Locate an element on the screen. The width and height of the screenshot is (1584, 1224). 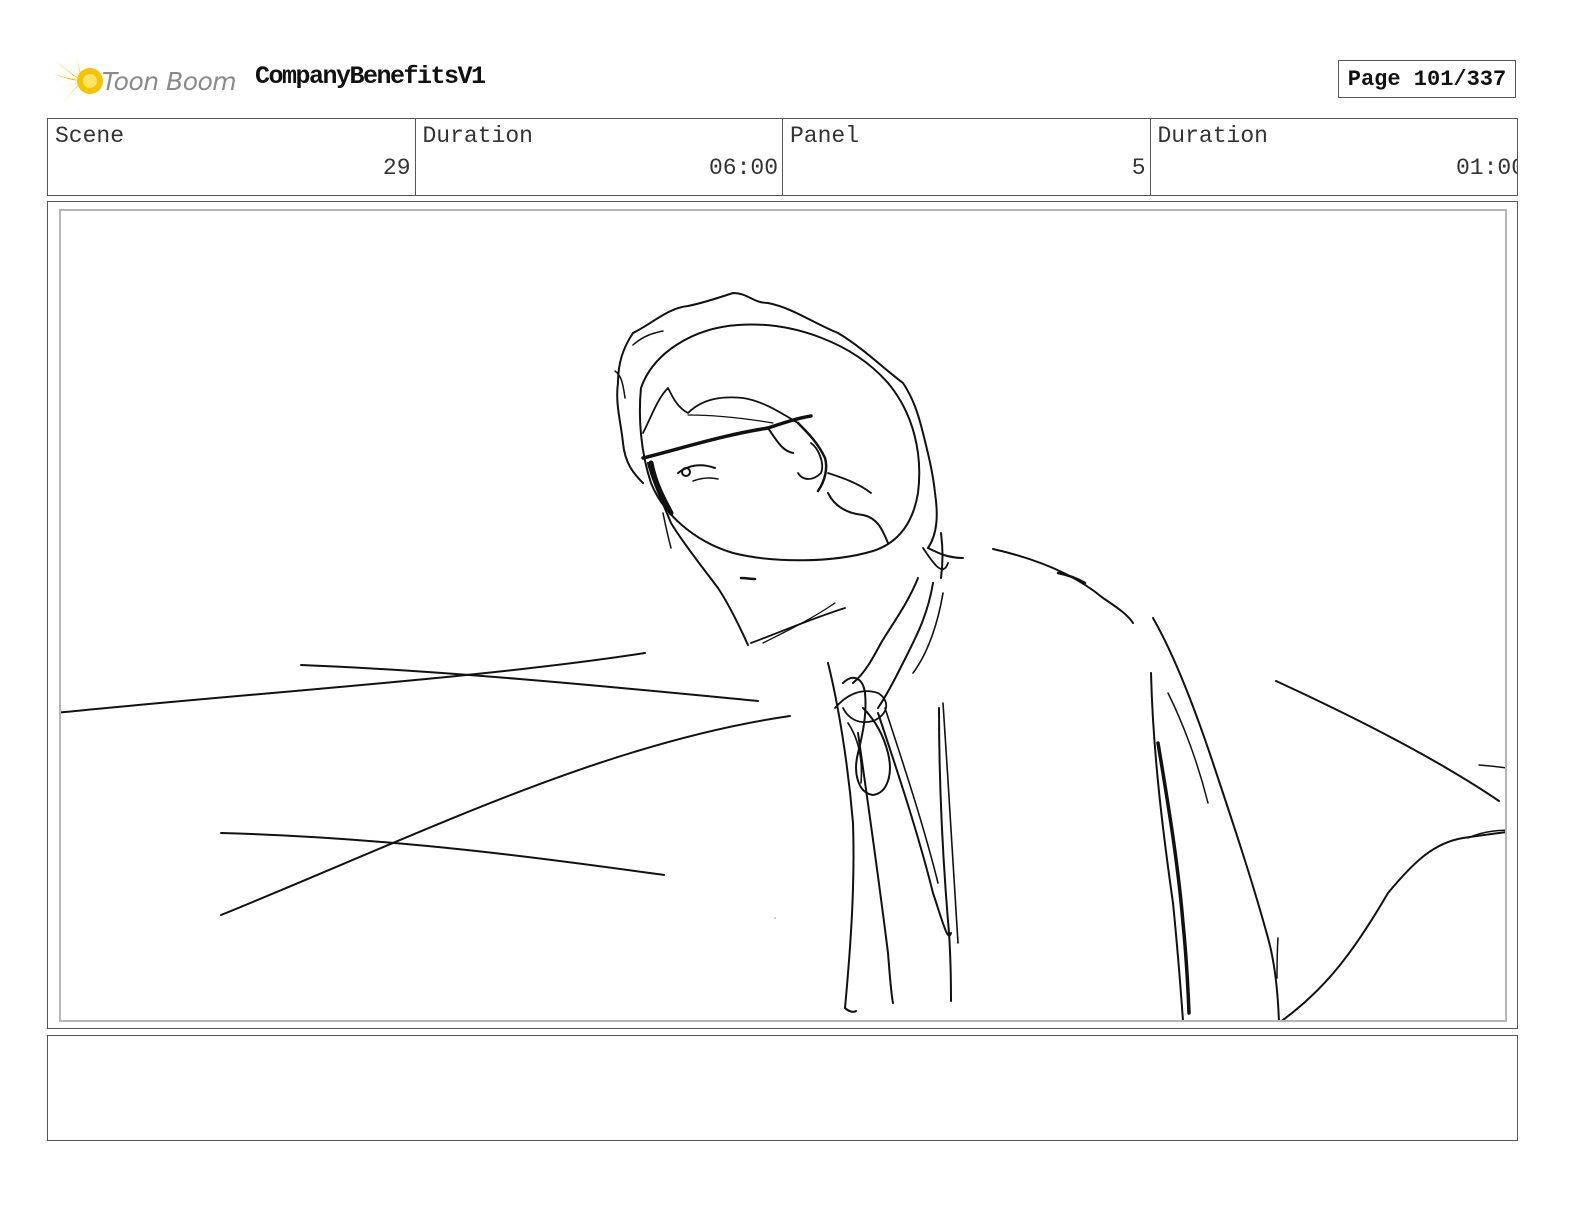
toon-boom-logo: Toon Boom is located at coordinates (147, 81).